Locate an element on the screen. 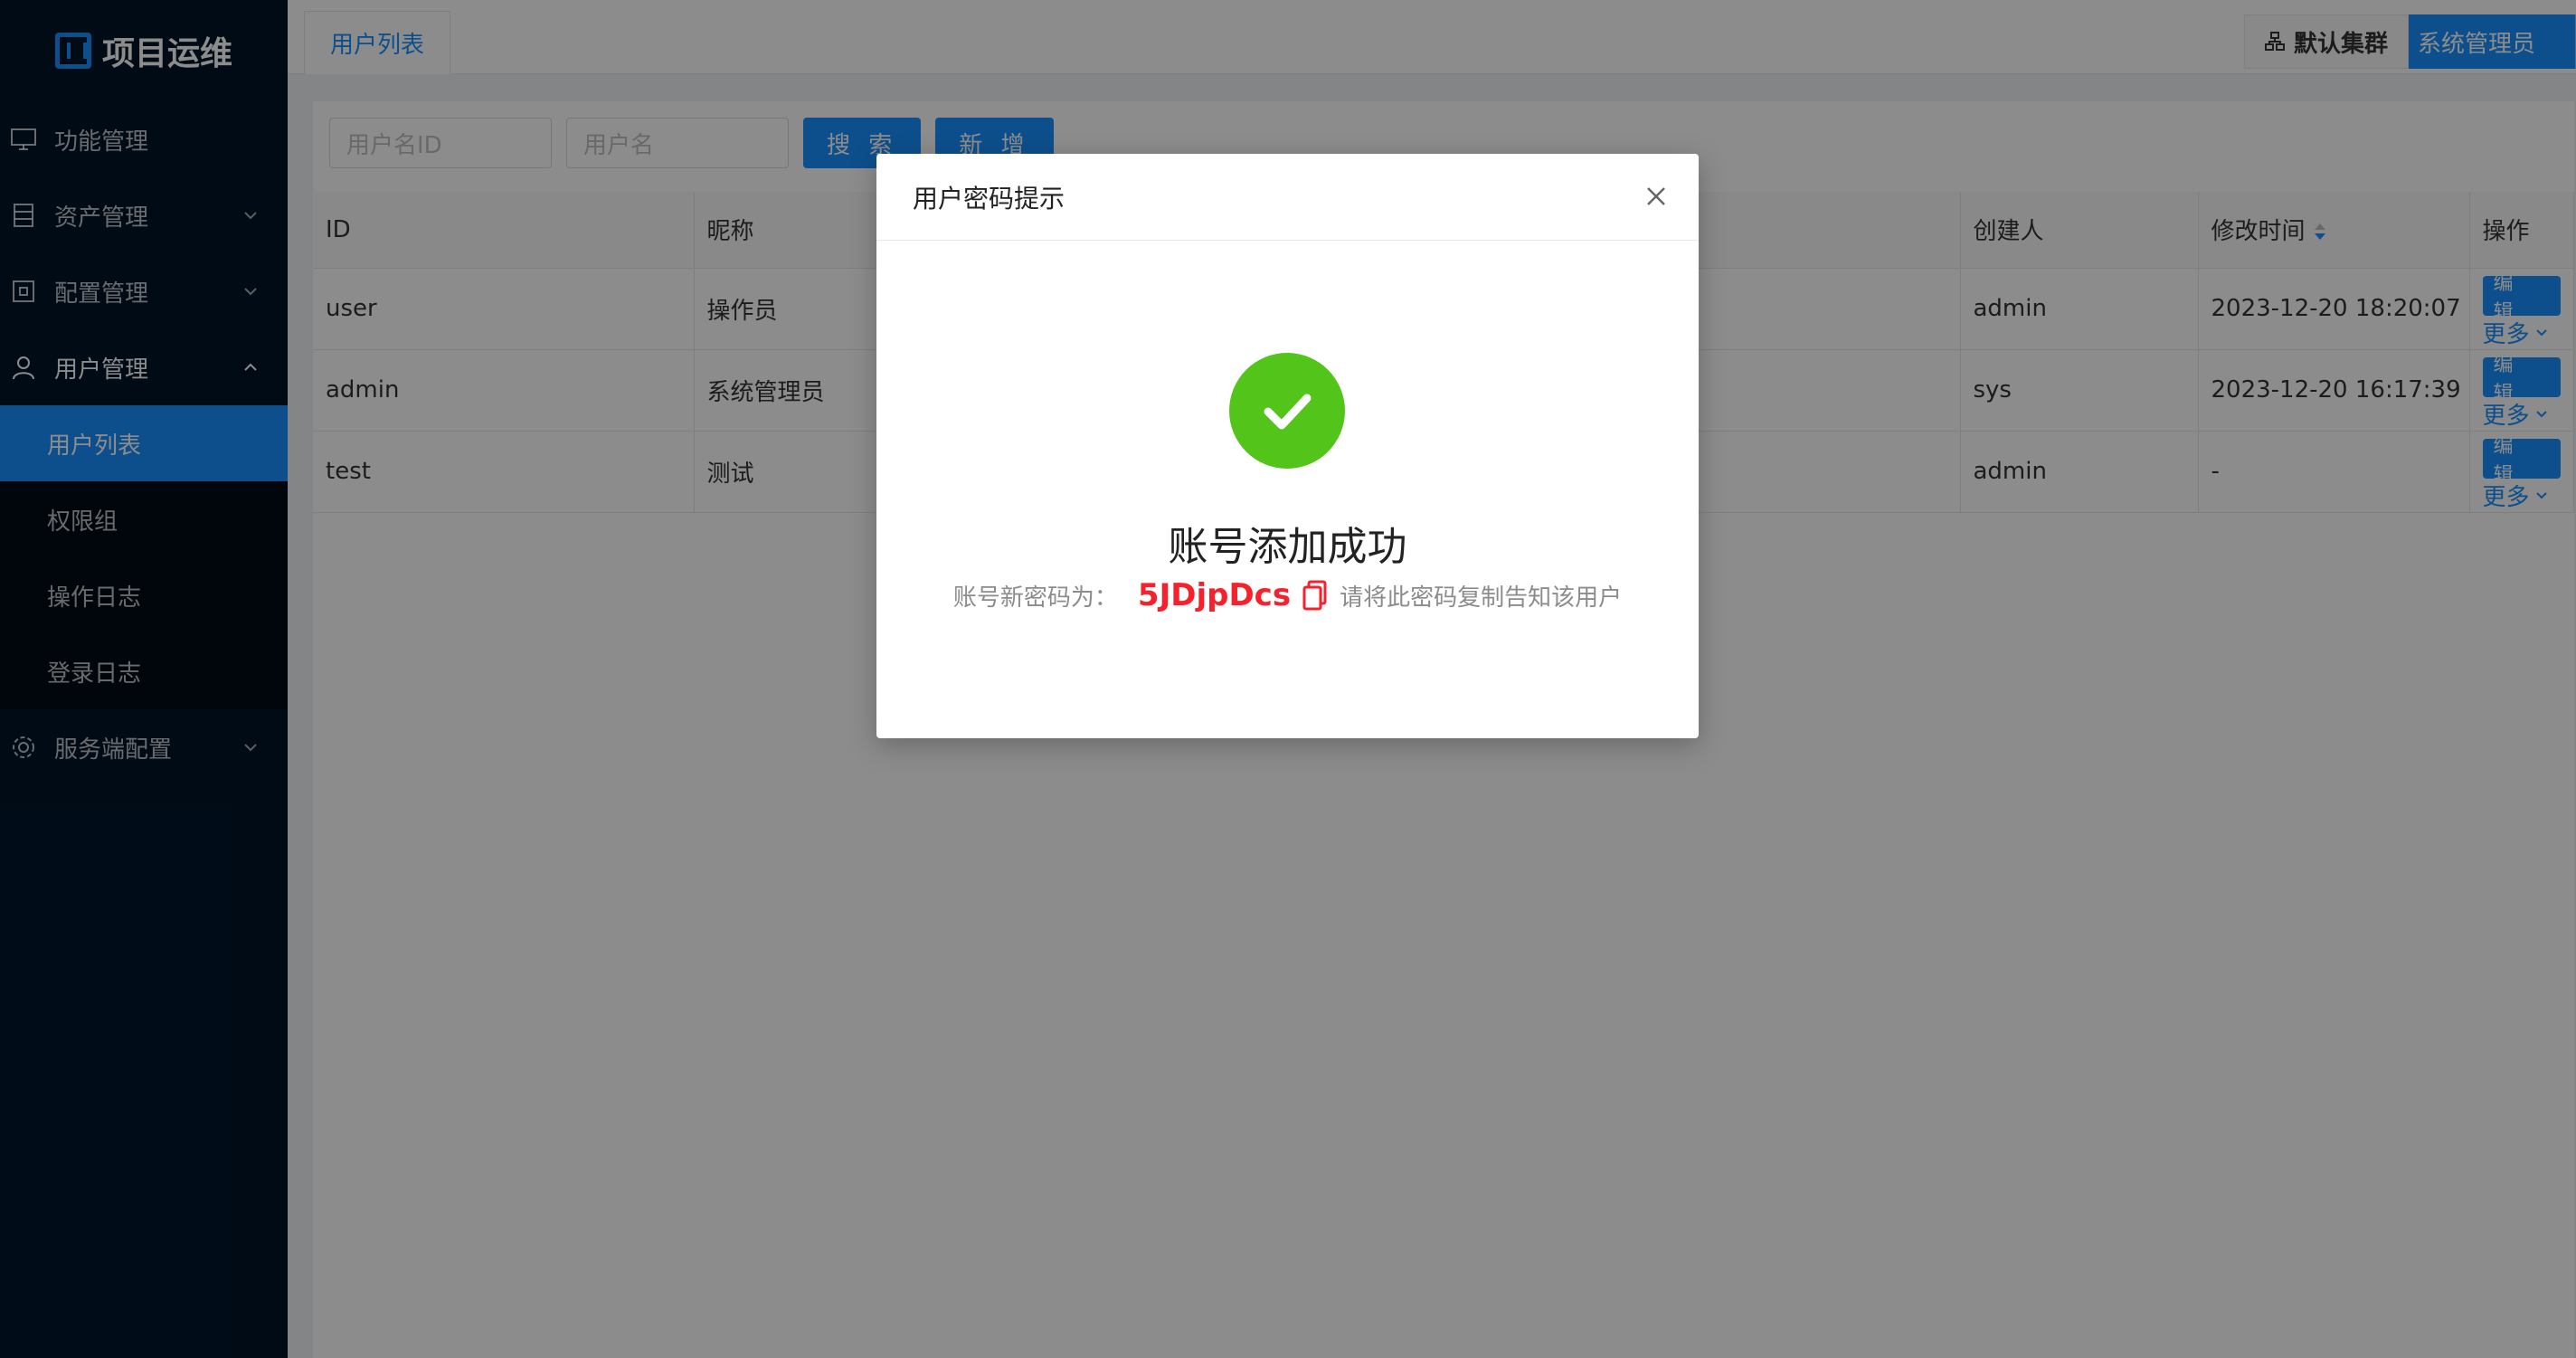  modal-title: 用户密码提示 is located at coordinates (989, 199).